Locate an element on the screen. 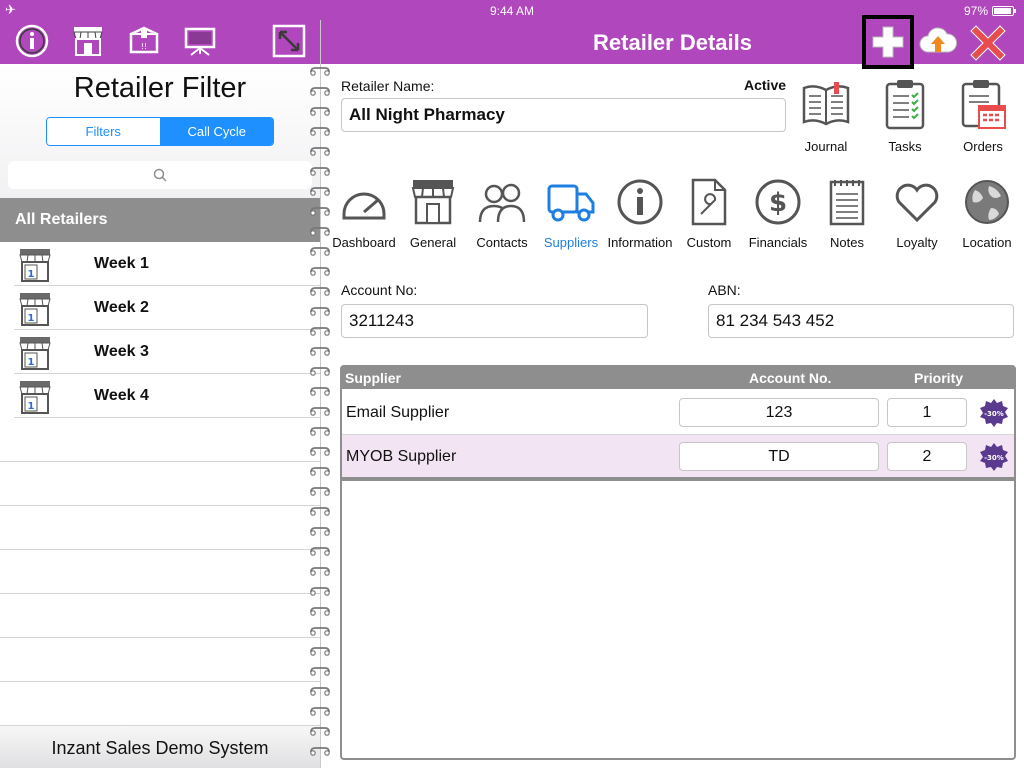 The height and width of the screenshot is (768, 1024). tab-suppliers: Suppliers is located at coordinates (571, 214).